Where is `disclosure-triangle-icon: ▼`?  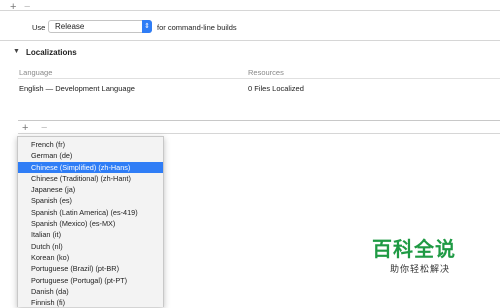 disclosure-triangle-icon: ▼ is located at coordinates (16, 51).